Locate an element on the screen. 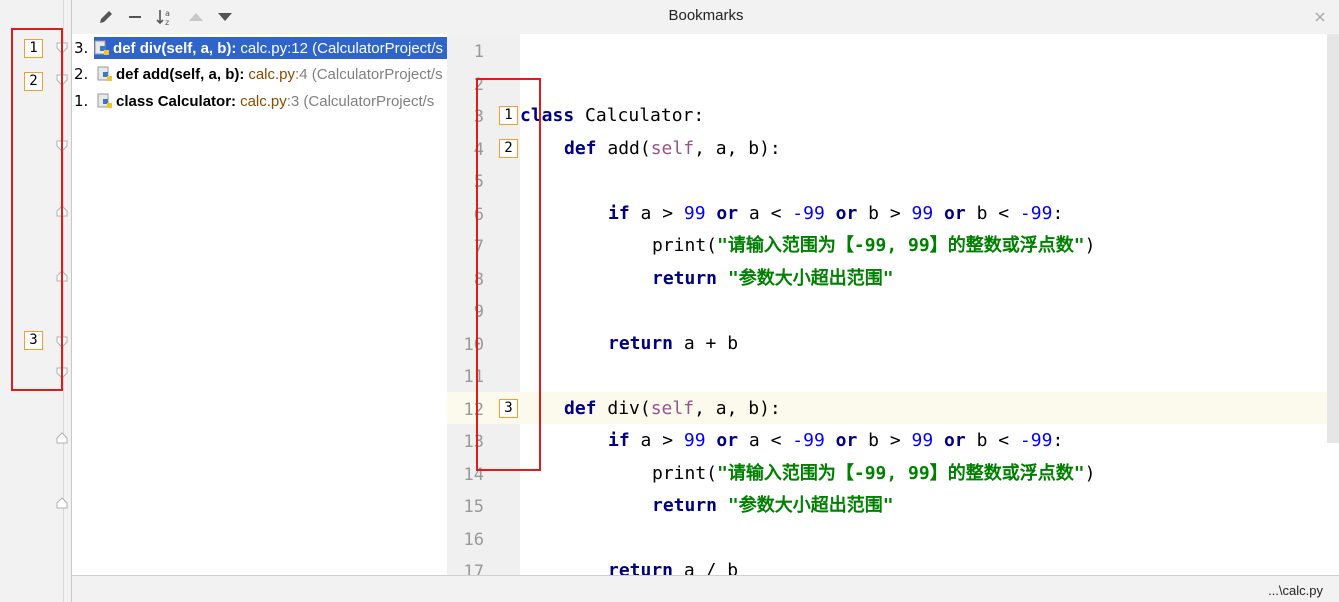 The width and height of the screenshot is (1339, 602). file-path: ...\calc.py is located at coordinates (1295, 590).